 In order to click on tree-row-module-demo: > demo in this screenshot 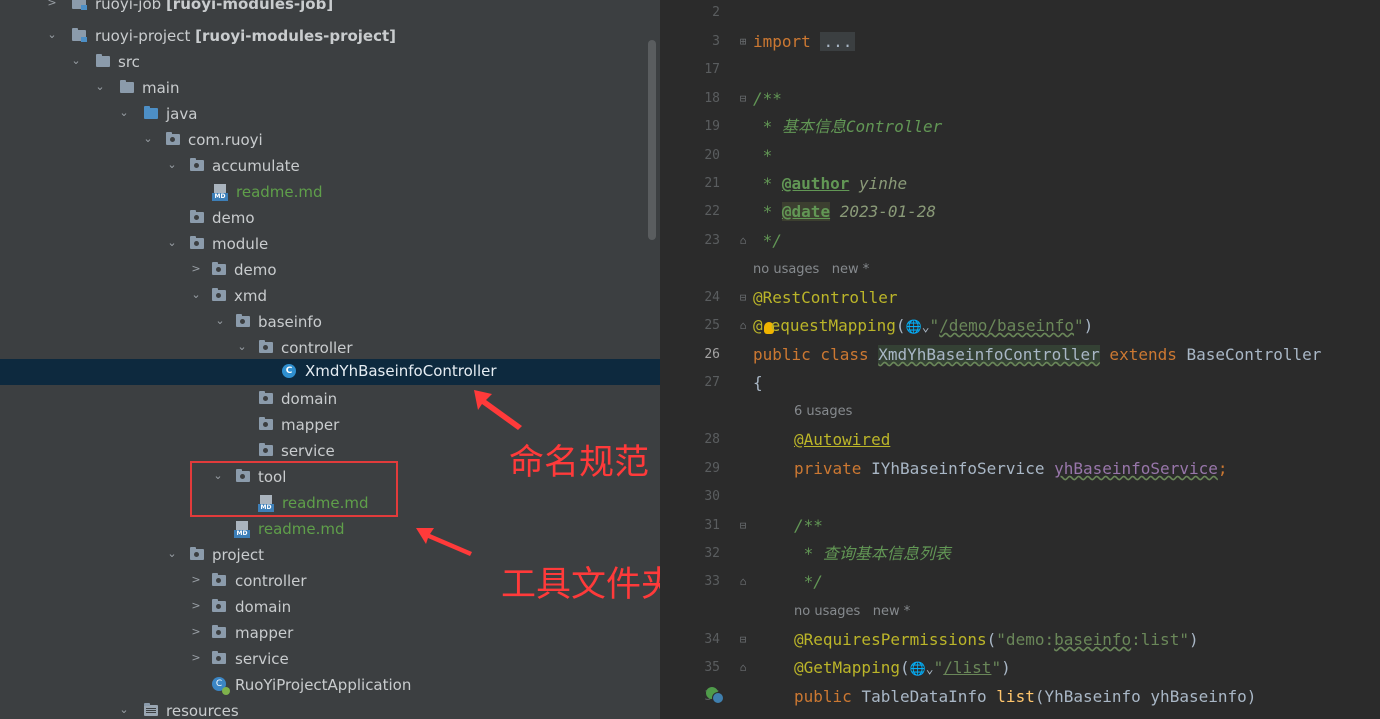, I will do `click(330, 271)`.